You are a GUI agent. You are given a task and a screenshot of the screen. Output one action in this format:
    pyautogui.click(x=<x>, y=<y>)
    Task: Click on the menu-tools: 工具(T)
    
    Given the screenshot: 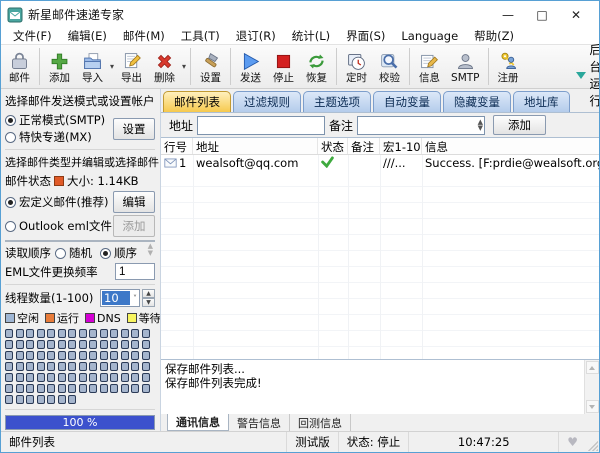 What is the action you would take?
    pyautogui.click(x=200, y=36)
    